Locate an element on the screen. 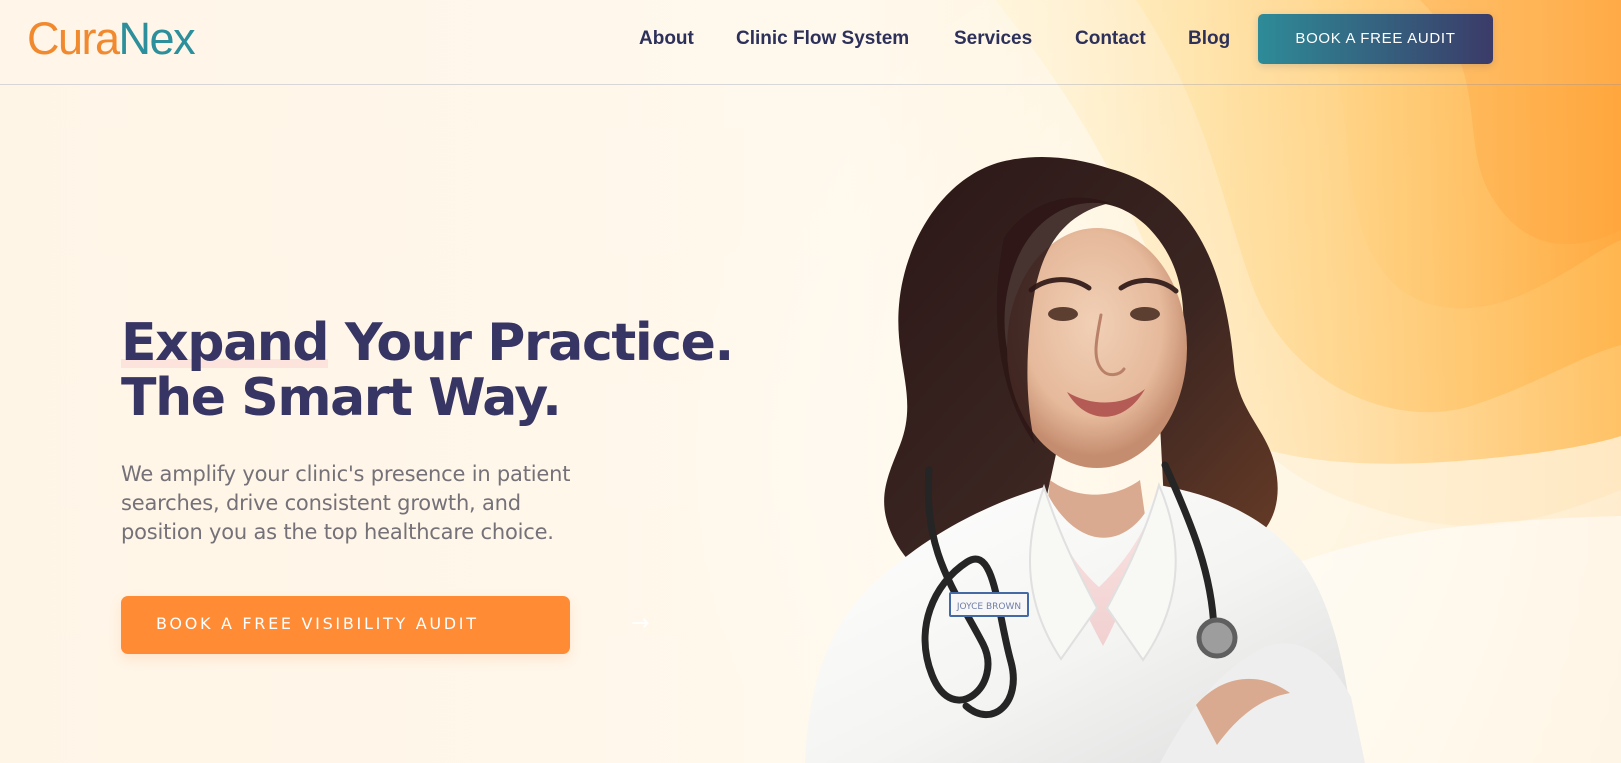  logo-nex-text: Nex is located at coordinates (157, 38).